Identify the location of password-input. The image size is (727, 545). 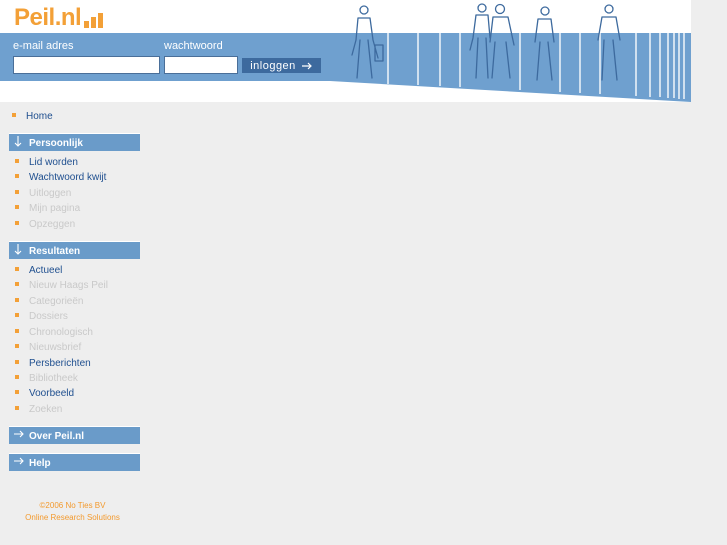
(201, 65).